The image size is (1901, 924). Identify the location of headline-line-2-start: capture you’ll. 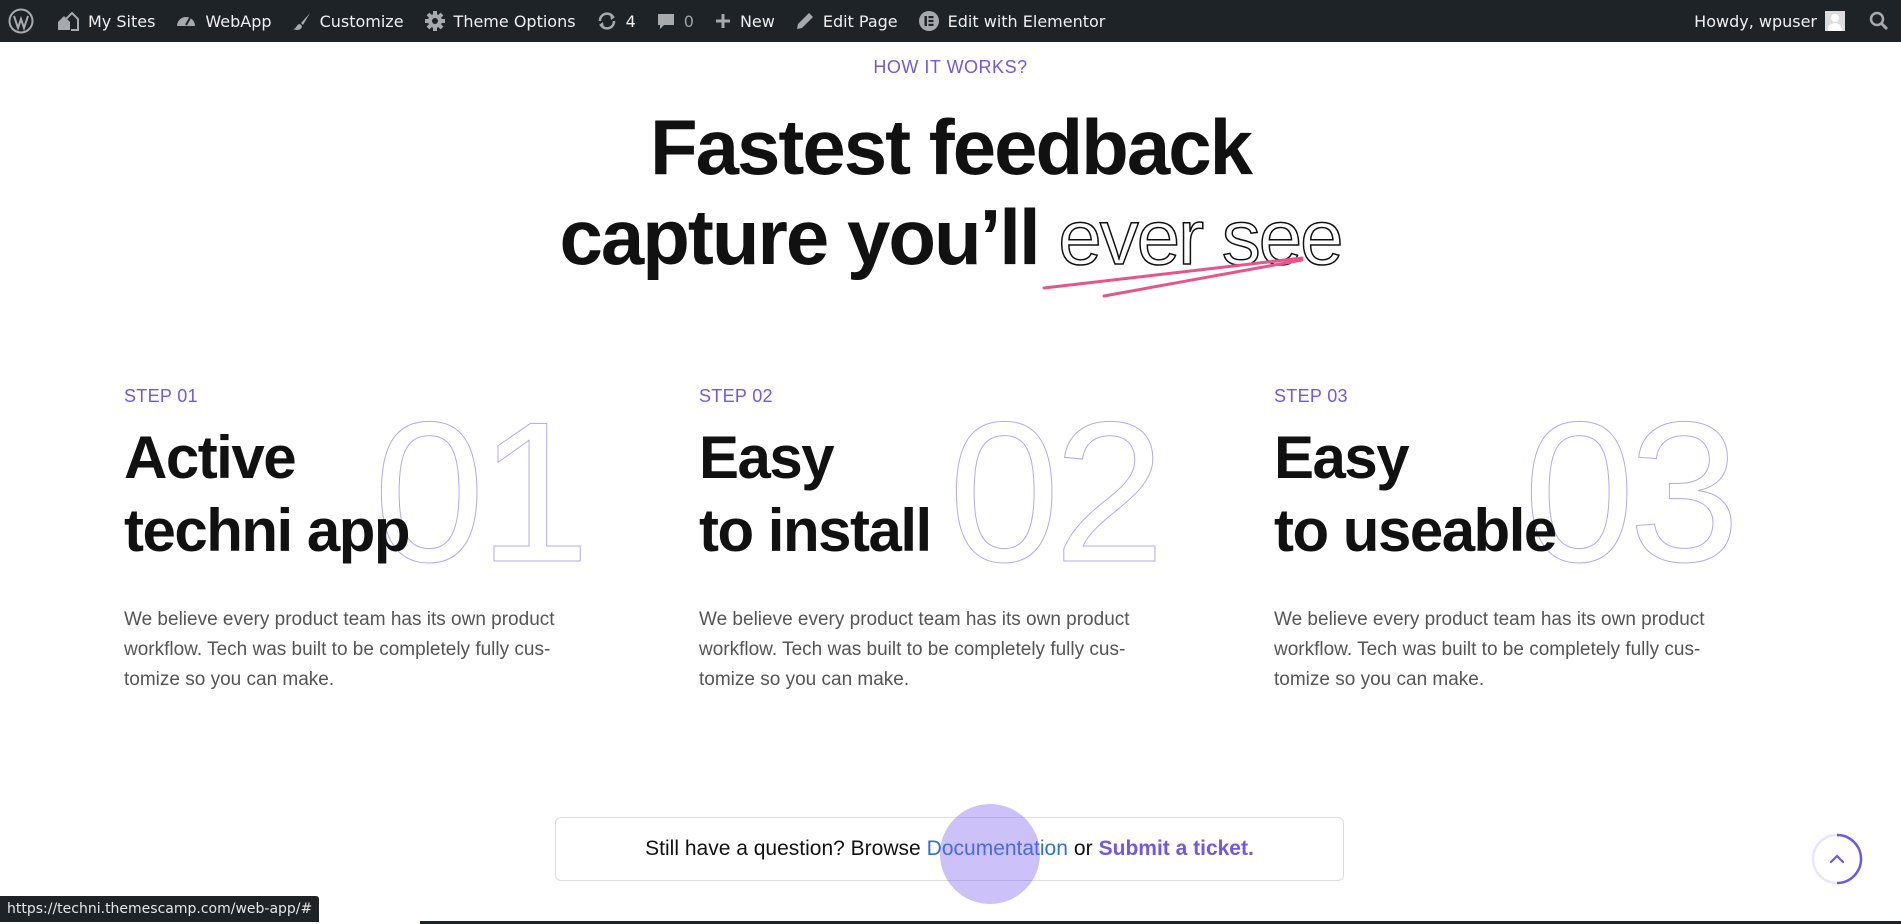
(800, 237).